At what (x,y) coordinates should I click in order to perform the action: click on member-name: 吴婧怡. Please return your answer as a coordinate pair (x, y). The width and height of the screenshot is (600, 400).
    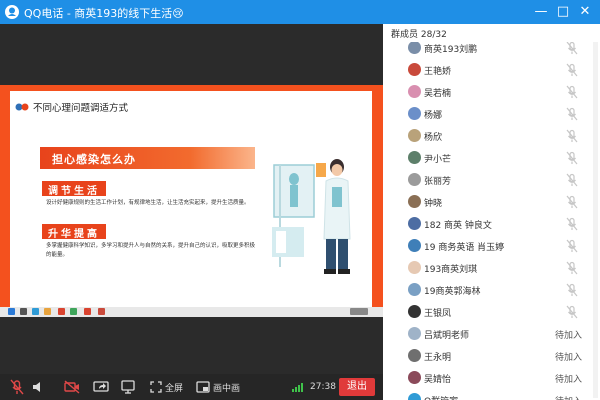
    Looking at the image, I should click on (438, 380).